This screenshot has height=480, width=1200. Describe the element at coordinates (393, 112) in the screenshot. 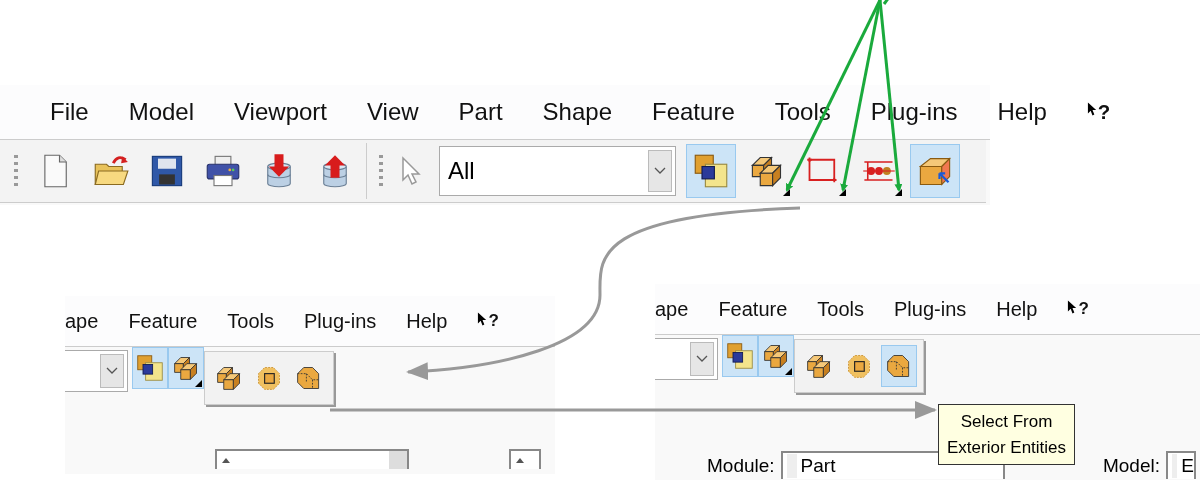

I see `menu-item: View` at that location.